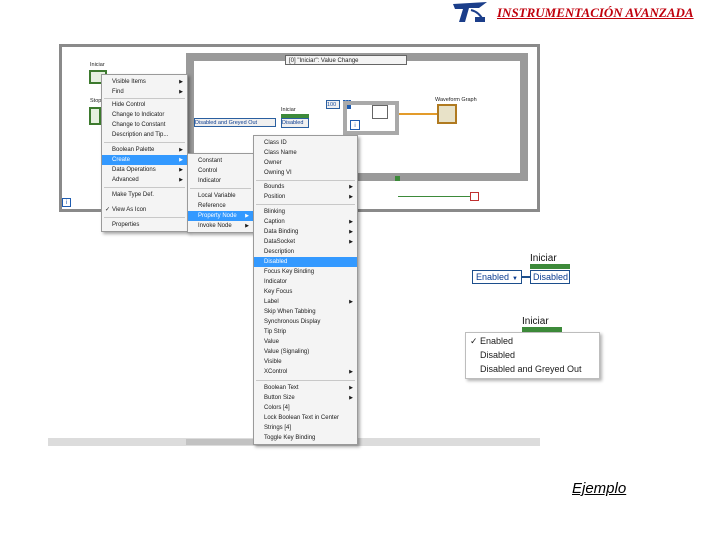  I want to click on prop-lock-boolean-text: Lock Boolean Text in Center, so click(305, 418).